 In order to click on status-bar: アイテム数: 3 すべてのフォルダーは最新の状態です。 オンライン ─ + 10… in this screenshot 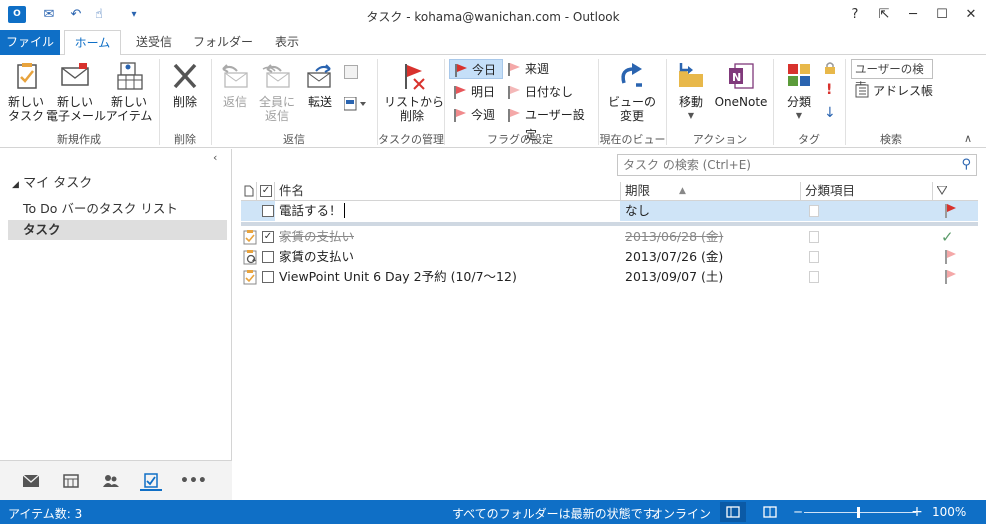, I will do `click(493, 512)`.